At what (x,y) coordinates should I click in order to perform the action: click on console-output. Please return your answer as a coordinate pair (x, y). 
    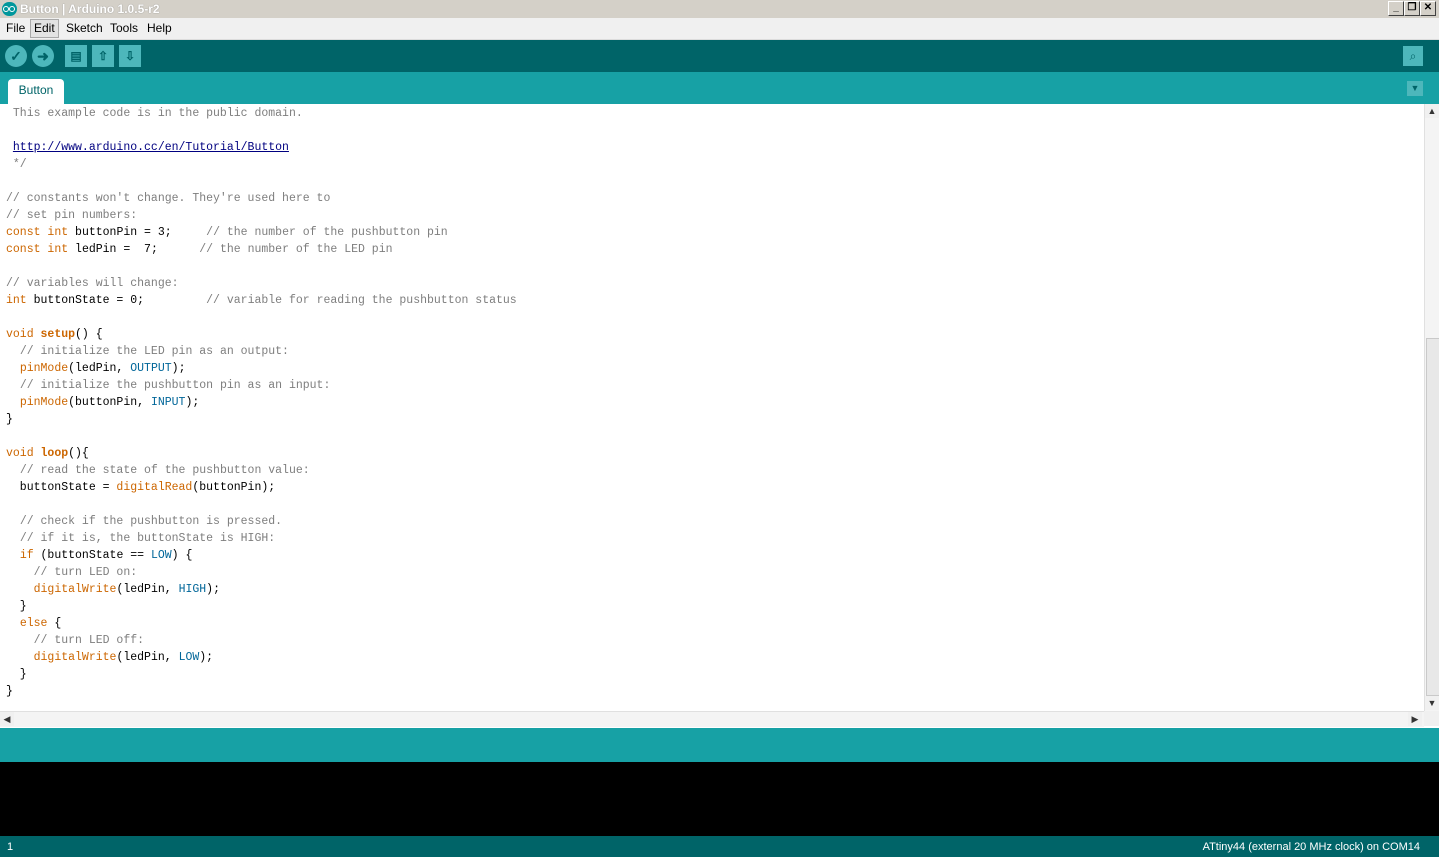
    Looking at the image, I should click on (719, 799).